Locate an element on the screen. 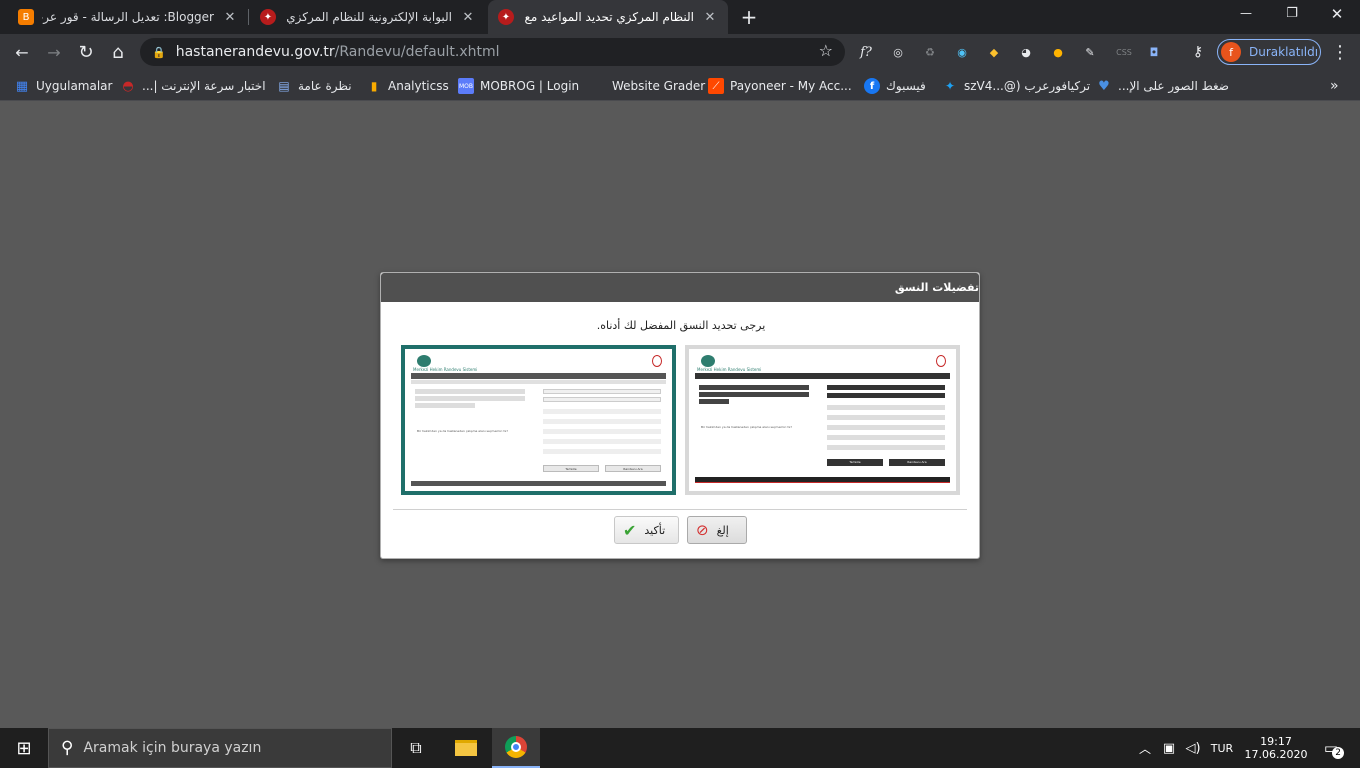 The height and width of the screenshot is (768, 1360). blogger-icon: B is located at coordinates (26, 17).